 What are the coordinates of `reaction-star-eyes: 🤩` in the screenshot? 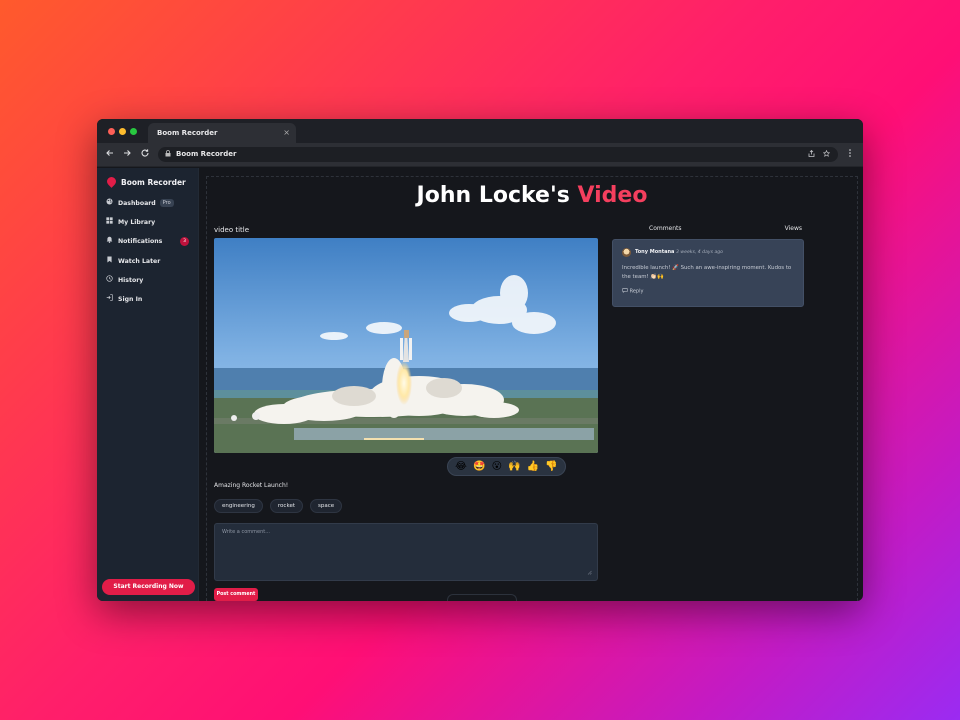 It's located at (479, 467).